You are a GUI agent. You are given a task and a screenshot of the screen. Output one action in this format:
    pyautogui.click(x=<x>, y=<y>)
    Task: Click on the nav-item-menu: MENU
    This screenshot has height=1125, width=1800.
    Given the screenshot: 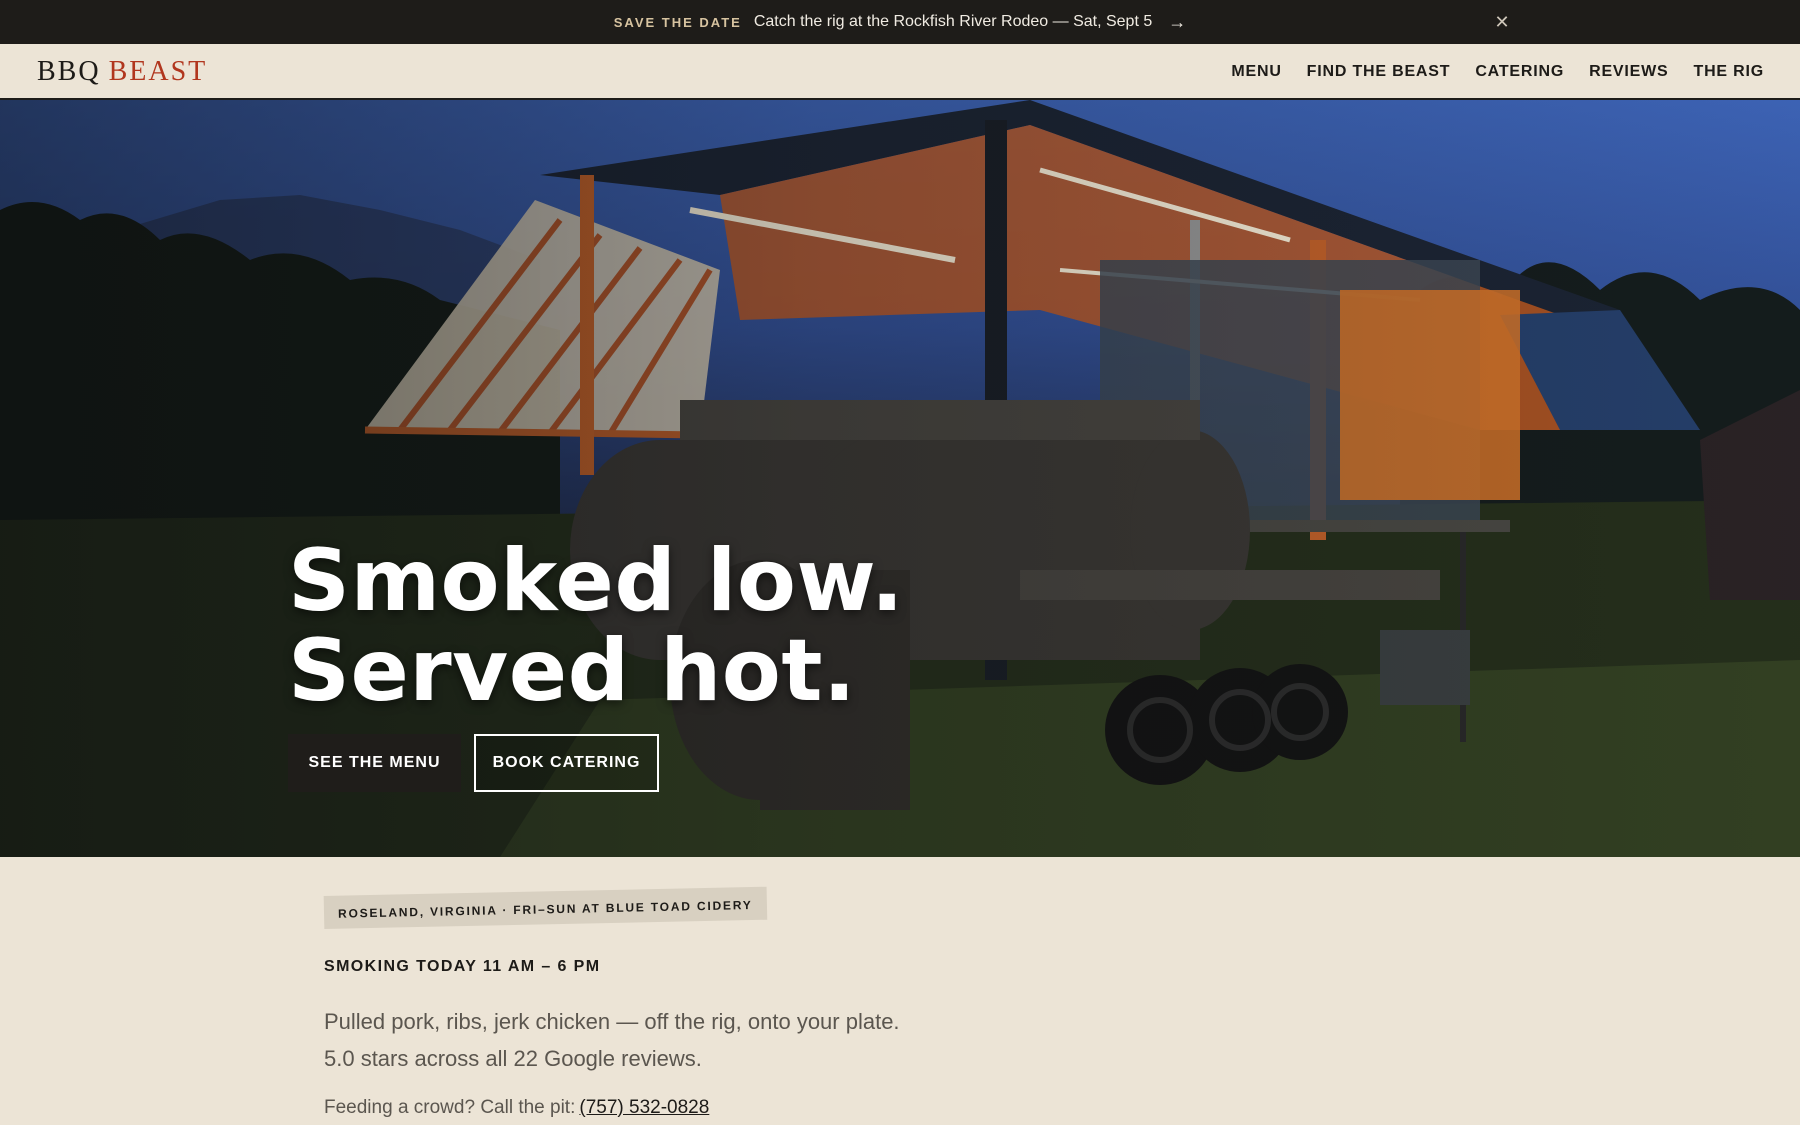 What is the action you would take?
    pyautogui.click(x=1256, y=72)
    